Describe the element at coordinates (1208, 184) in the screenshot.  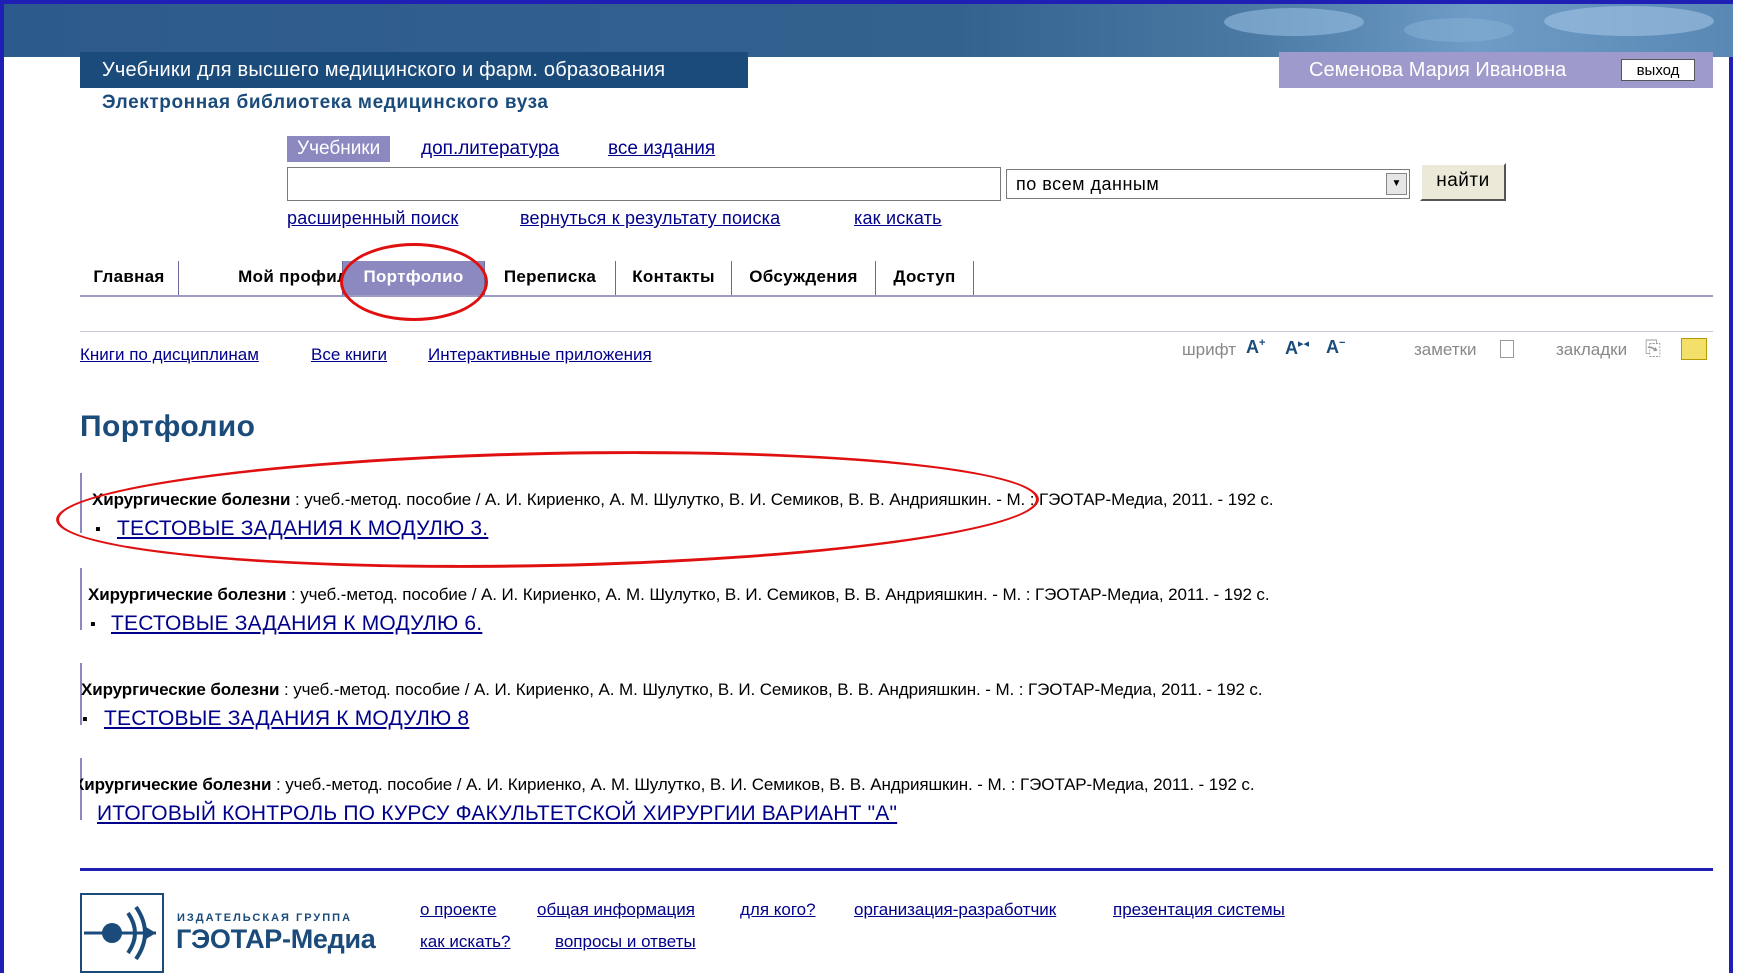
I see `search-scope-select: по всем данным ▼` at that location.